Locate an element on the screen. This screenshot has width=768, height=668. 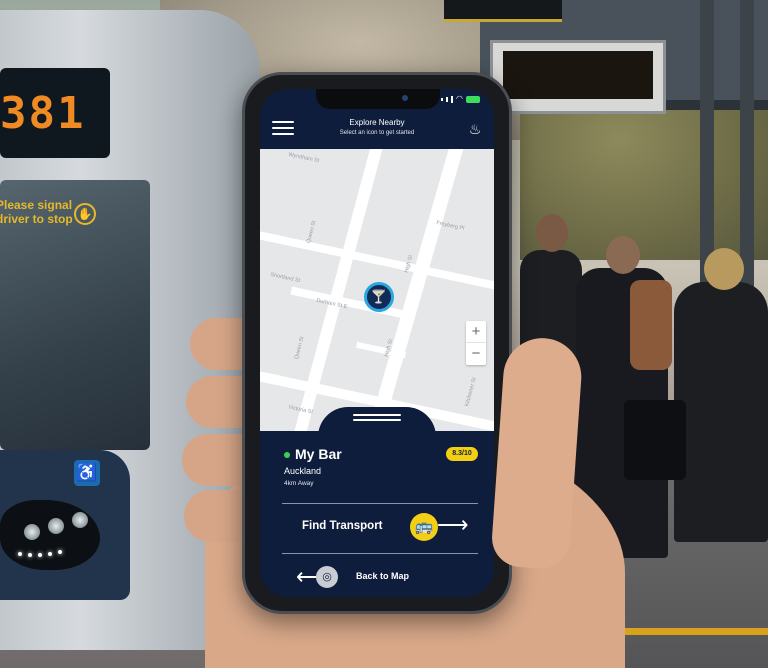
wheelchair-icon: ♿ is located at coordinates (87, 473).